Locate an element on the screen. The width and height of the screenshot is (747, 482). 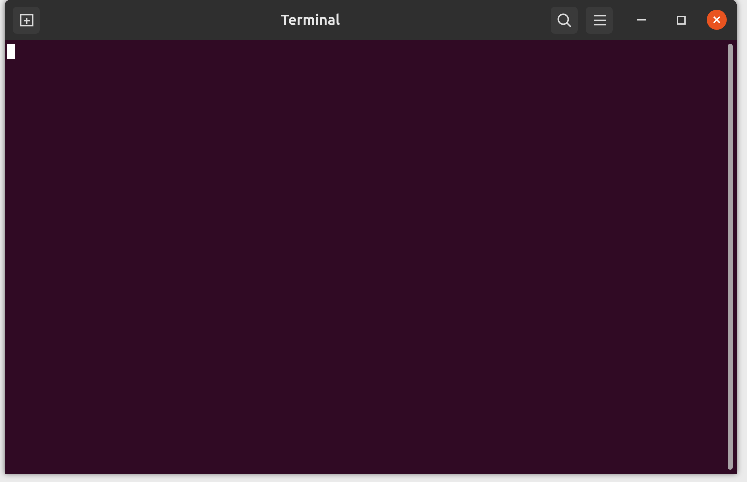
menu-icon is located at coordinates (600, 20).